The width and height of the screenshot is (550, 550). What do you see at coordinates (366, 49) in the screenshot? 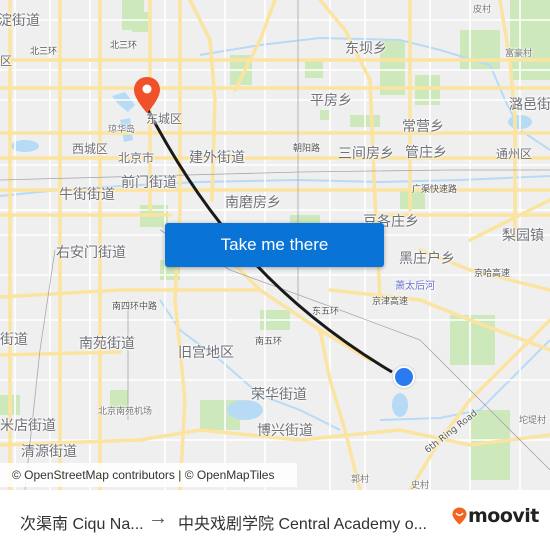
I see `map-place-label: 东坝乡` at bounding box center [366, 49].